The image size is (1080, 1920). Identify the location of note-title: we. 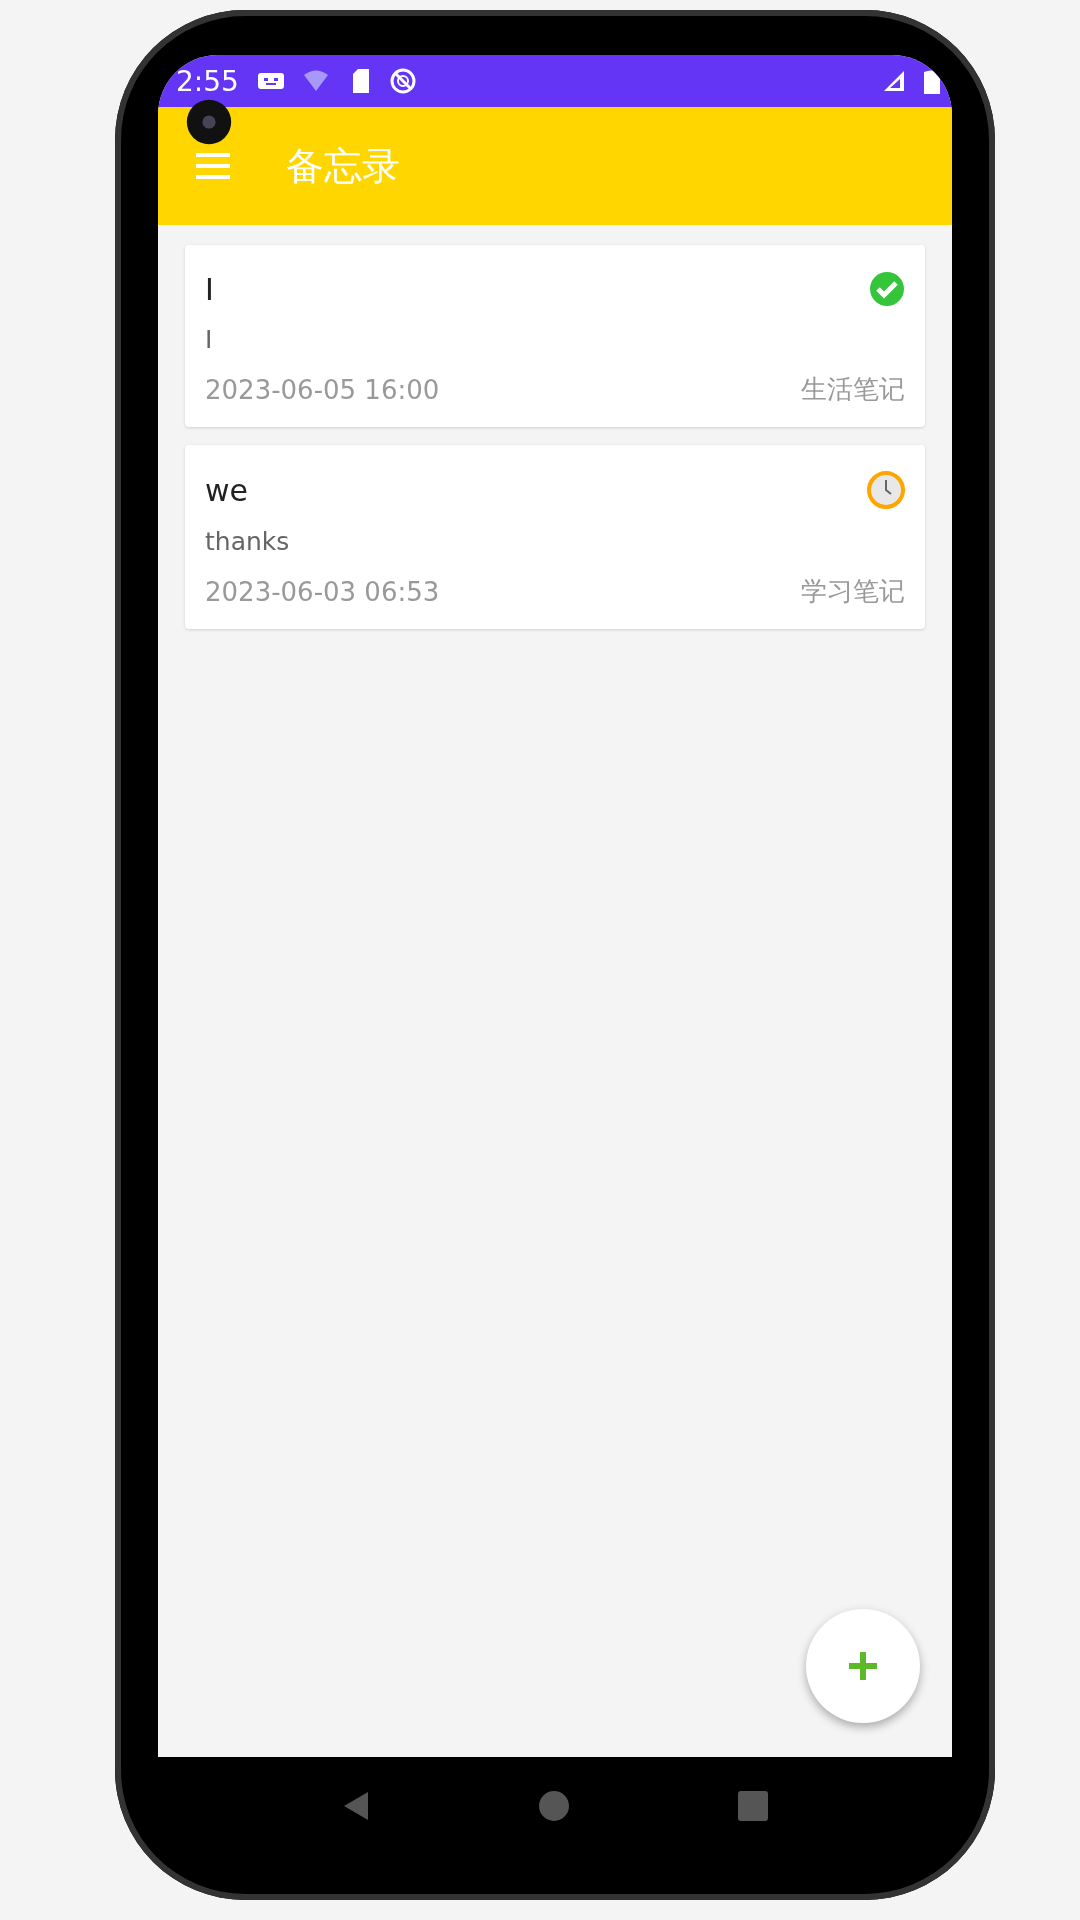
(226, 490).